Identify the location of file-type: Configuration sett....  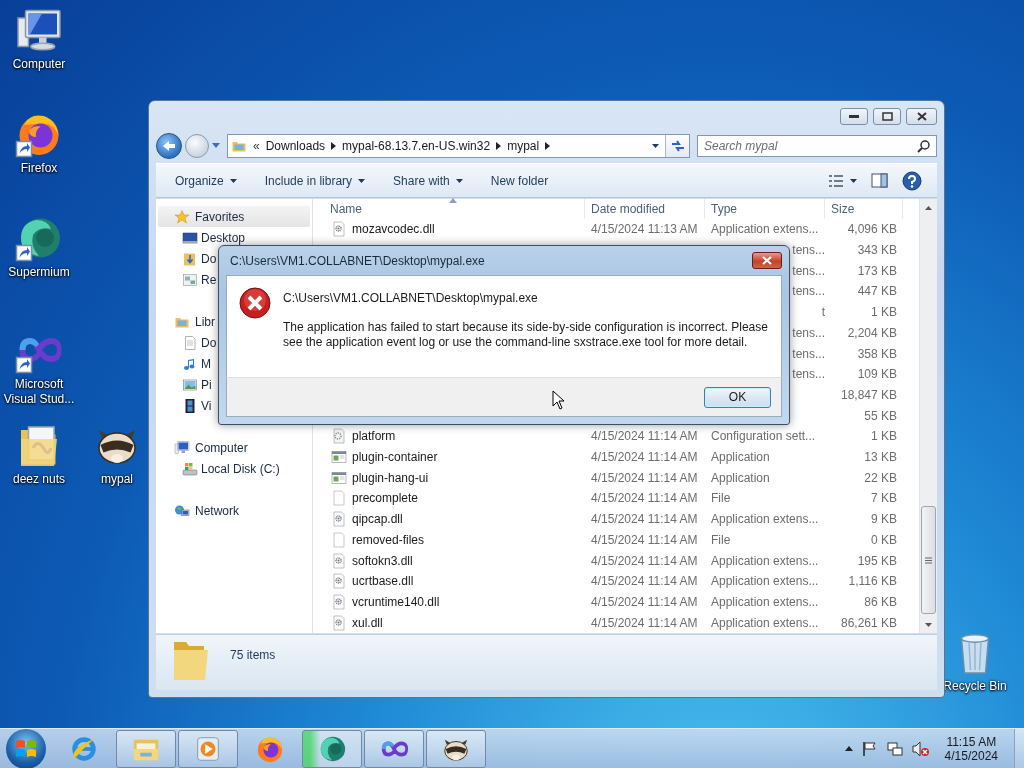
(763, 436).